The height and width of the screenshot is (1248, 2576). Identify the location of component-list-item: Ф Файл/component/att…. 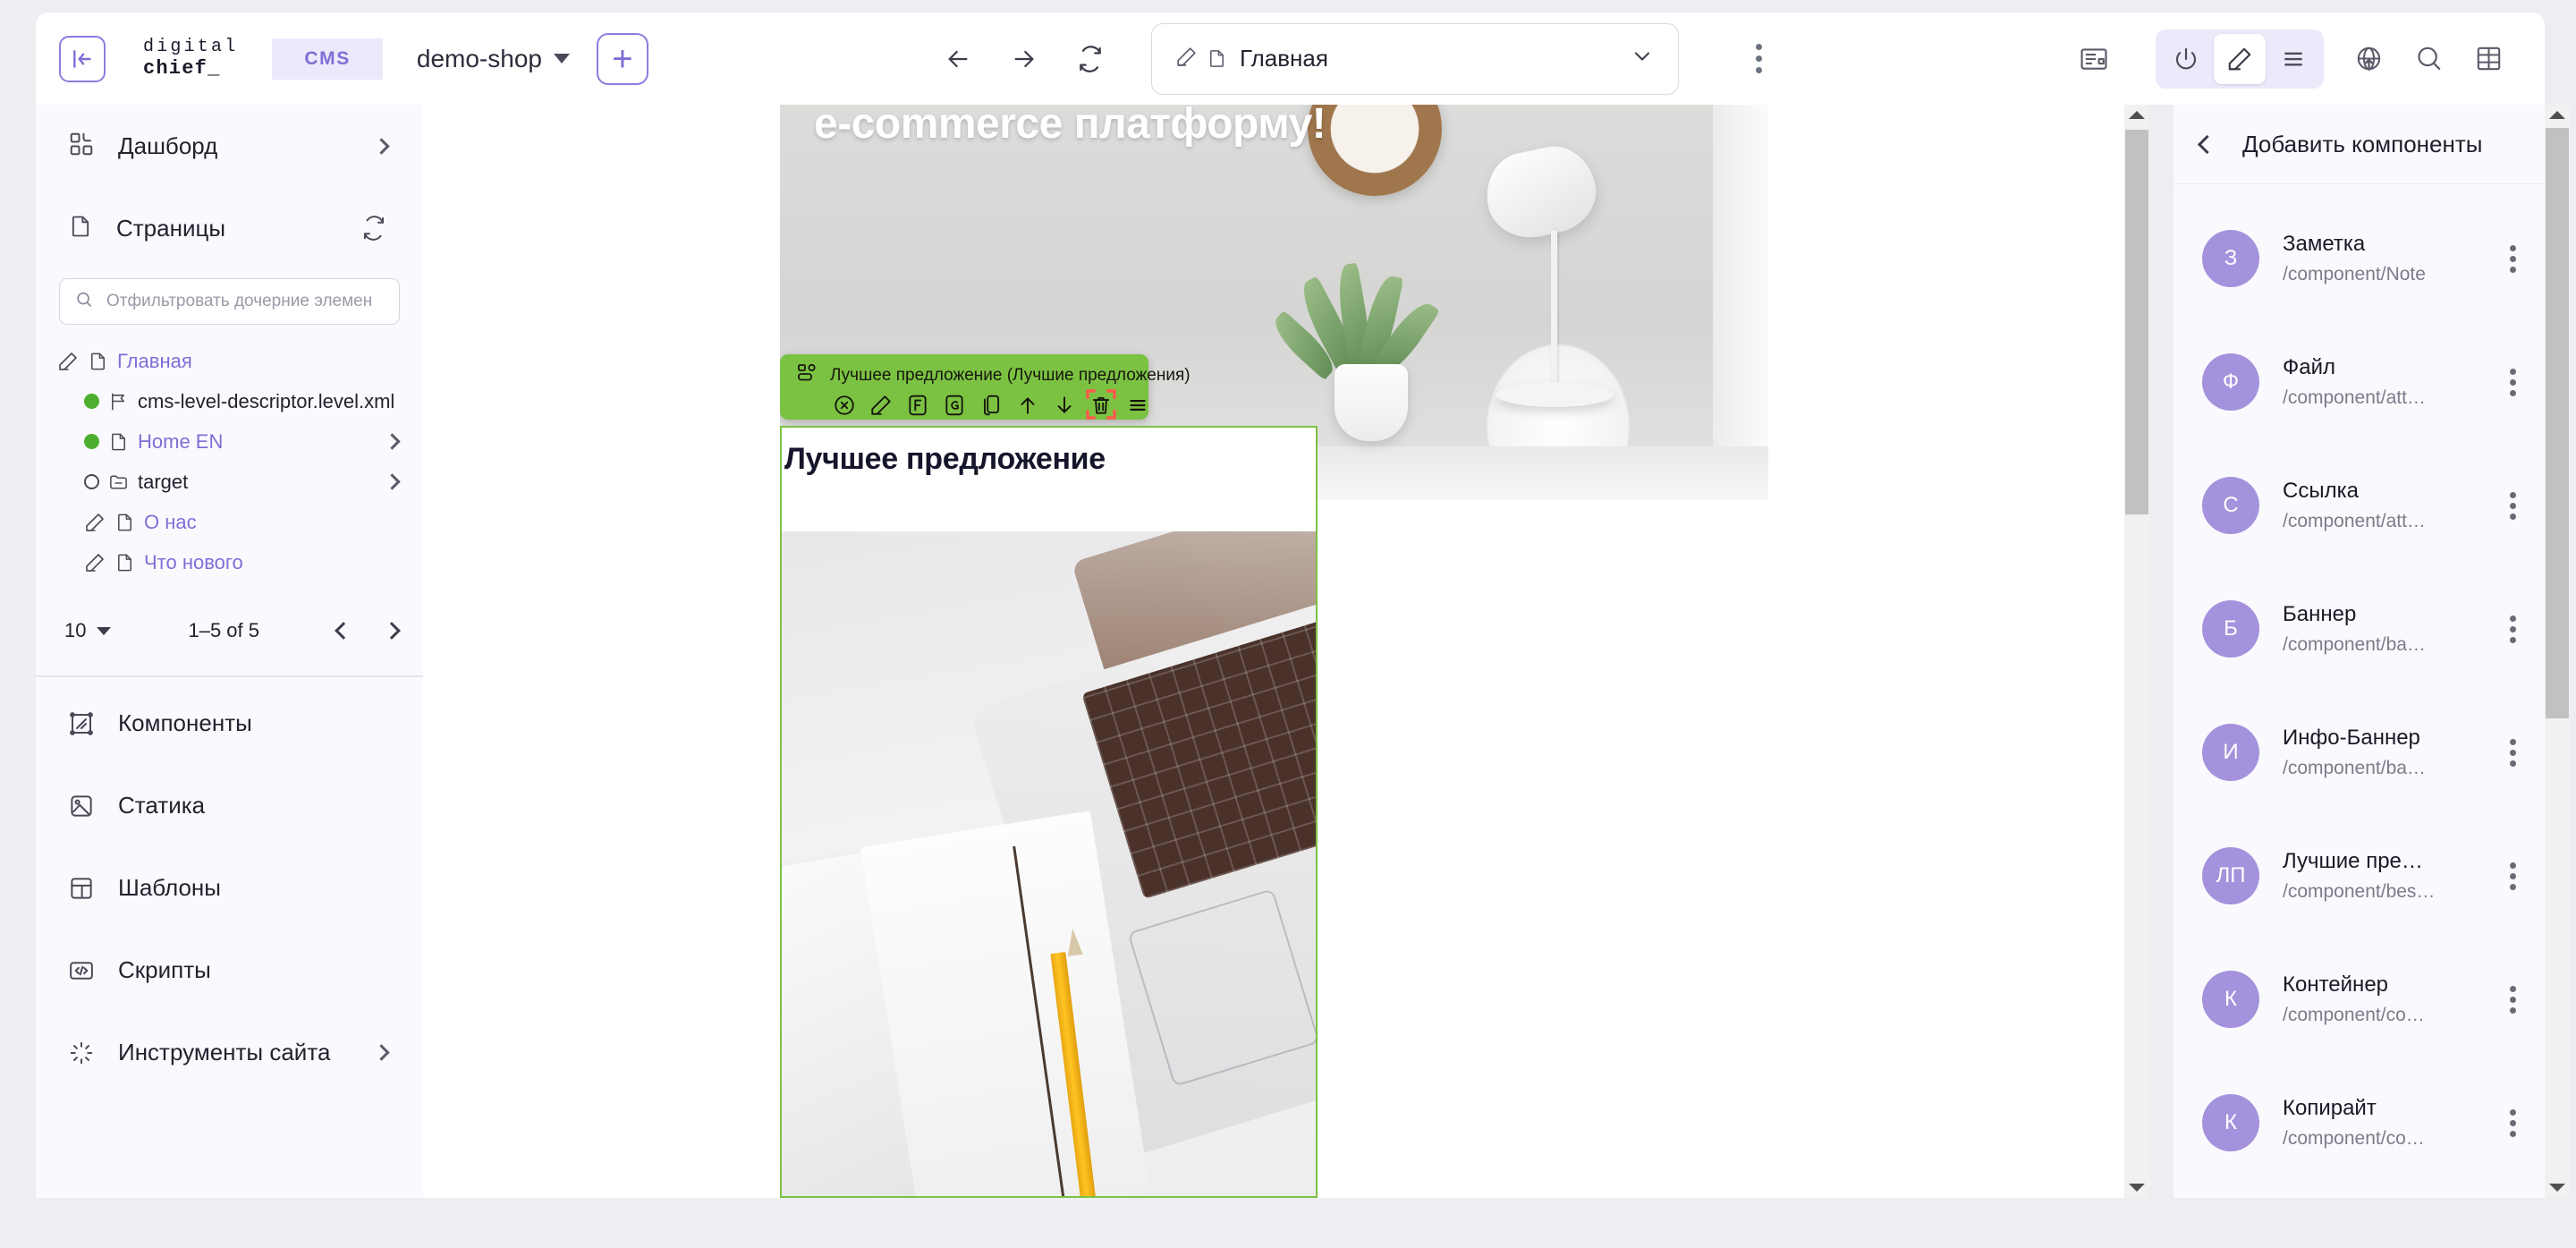
(2359, 382).